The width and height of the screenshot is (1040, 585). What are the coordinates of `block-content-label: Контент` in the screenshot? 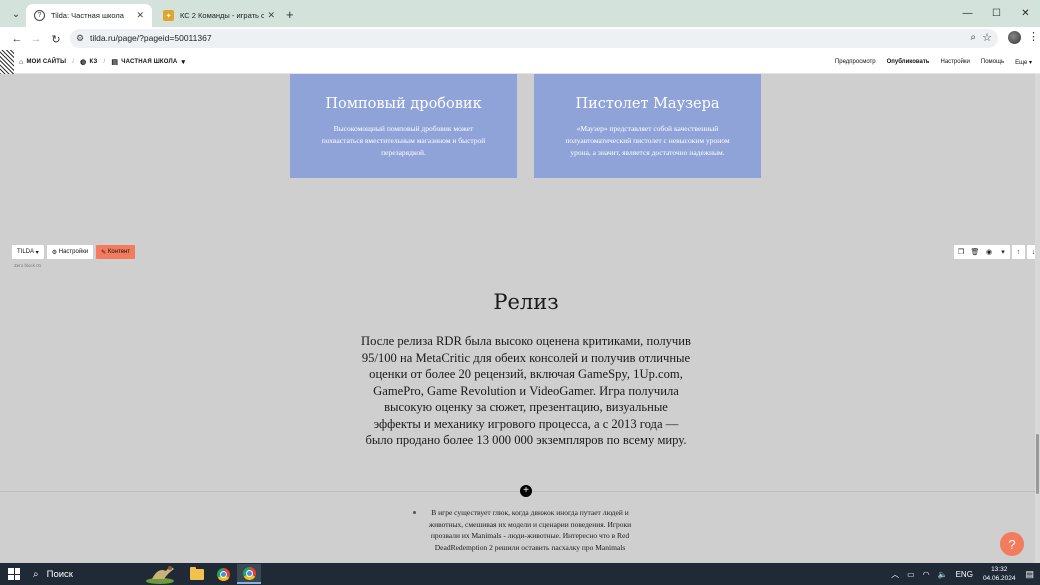 It's located at (119, 252).